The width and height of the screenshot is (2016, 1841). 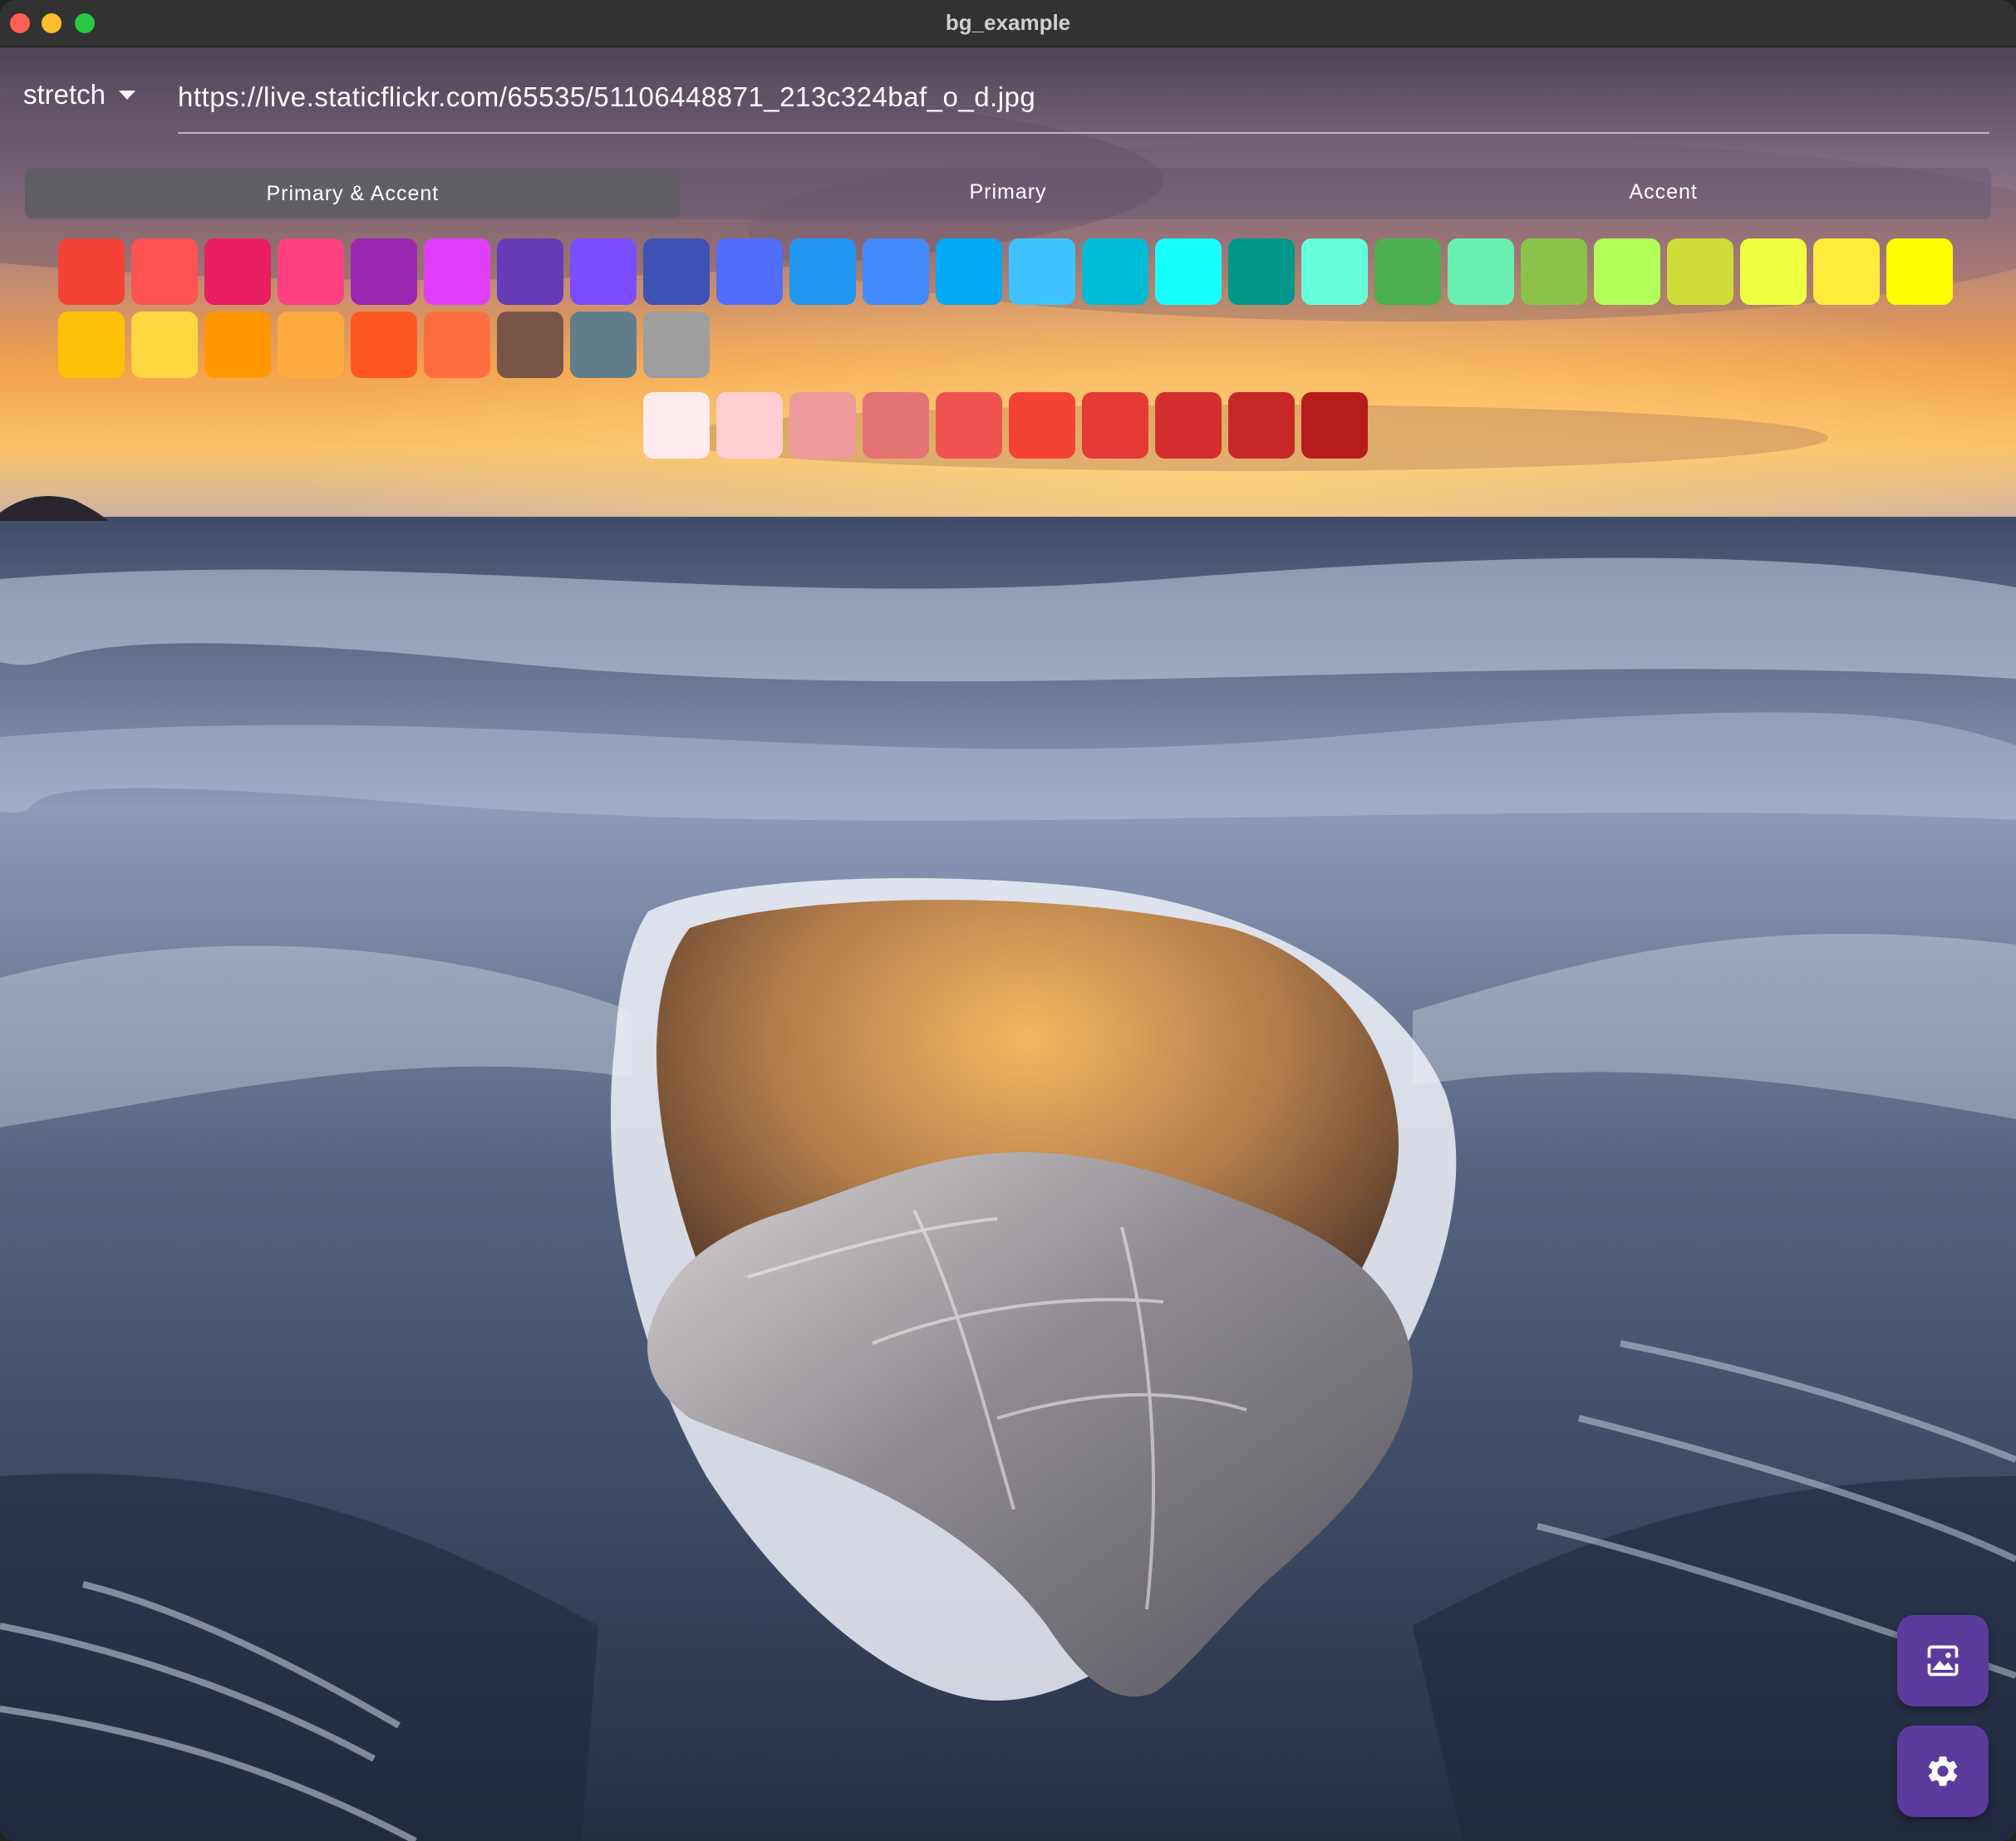 I want to click on tab-primary-accent: Primary & Accent, so click(x=353, y=194).